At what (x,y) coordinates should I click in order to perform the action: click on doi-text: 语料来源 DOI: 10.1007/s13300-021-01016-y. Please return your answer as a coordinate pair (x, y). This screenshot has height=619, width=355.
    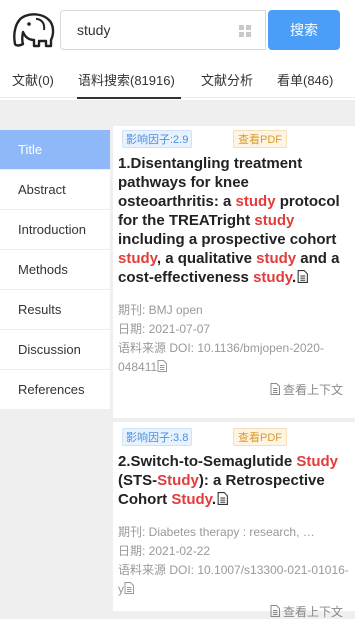
    Looking at the image, I should click on (234, 580).